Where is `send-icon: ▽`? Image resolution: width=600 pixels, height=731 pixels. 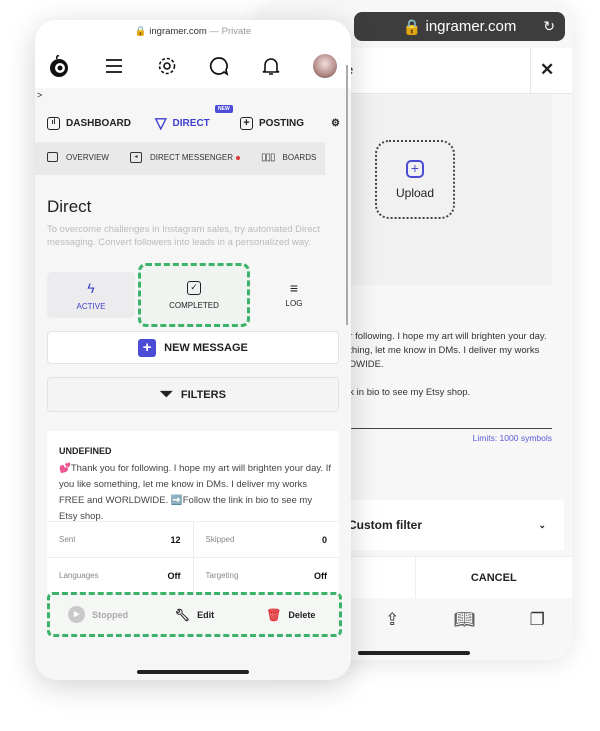 send-icon: ▽ is located at coordinates (161, 123).